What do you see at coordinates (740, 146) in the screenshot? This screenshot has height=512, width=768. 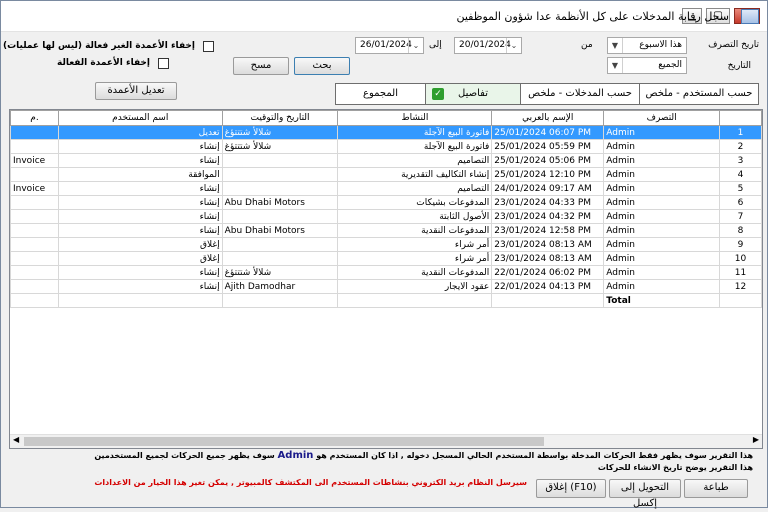 I see `cell-row-number: 2` at bounding box center [740, 146].